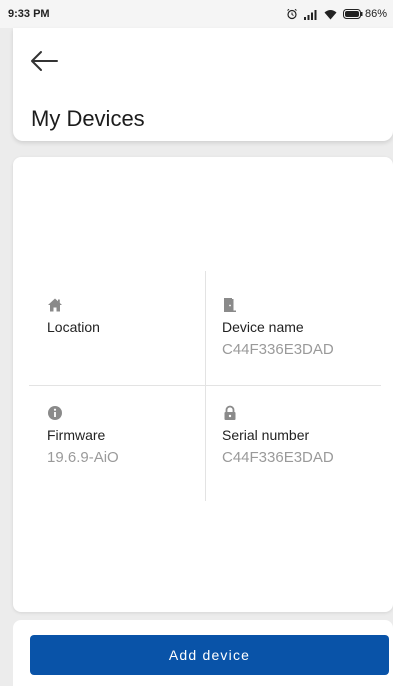 Image resolution: width=393 pixels, height=686 pixels. I want to click on battery-indicator: 86%, so click(364, 14).